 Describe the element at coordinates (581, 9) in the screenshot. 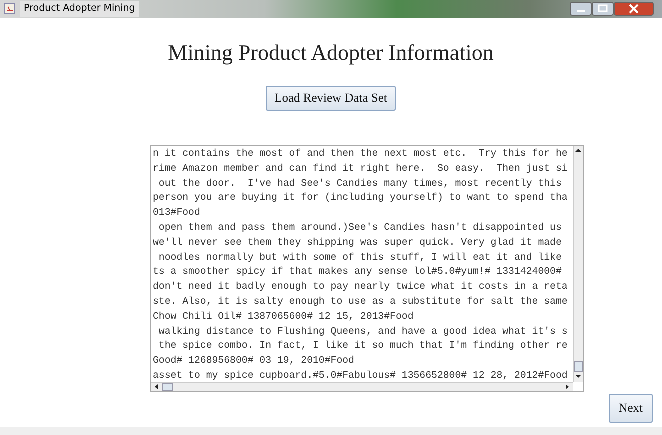

I see `minimize-button` at that location.